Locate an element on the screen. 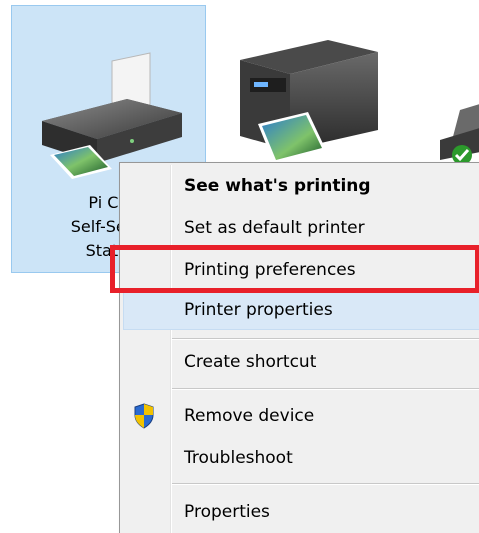 The width and height of the screenshot is (479, 533). menu-item-label: Remove device is located at coordinates (249, 416).